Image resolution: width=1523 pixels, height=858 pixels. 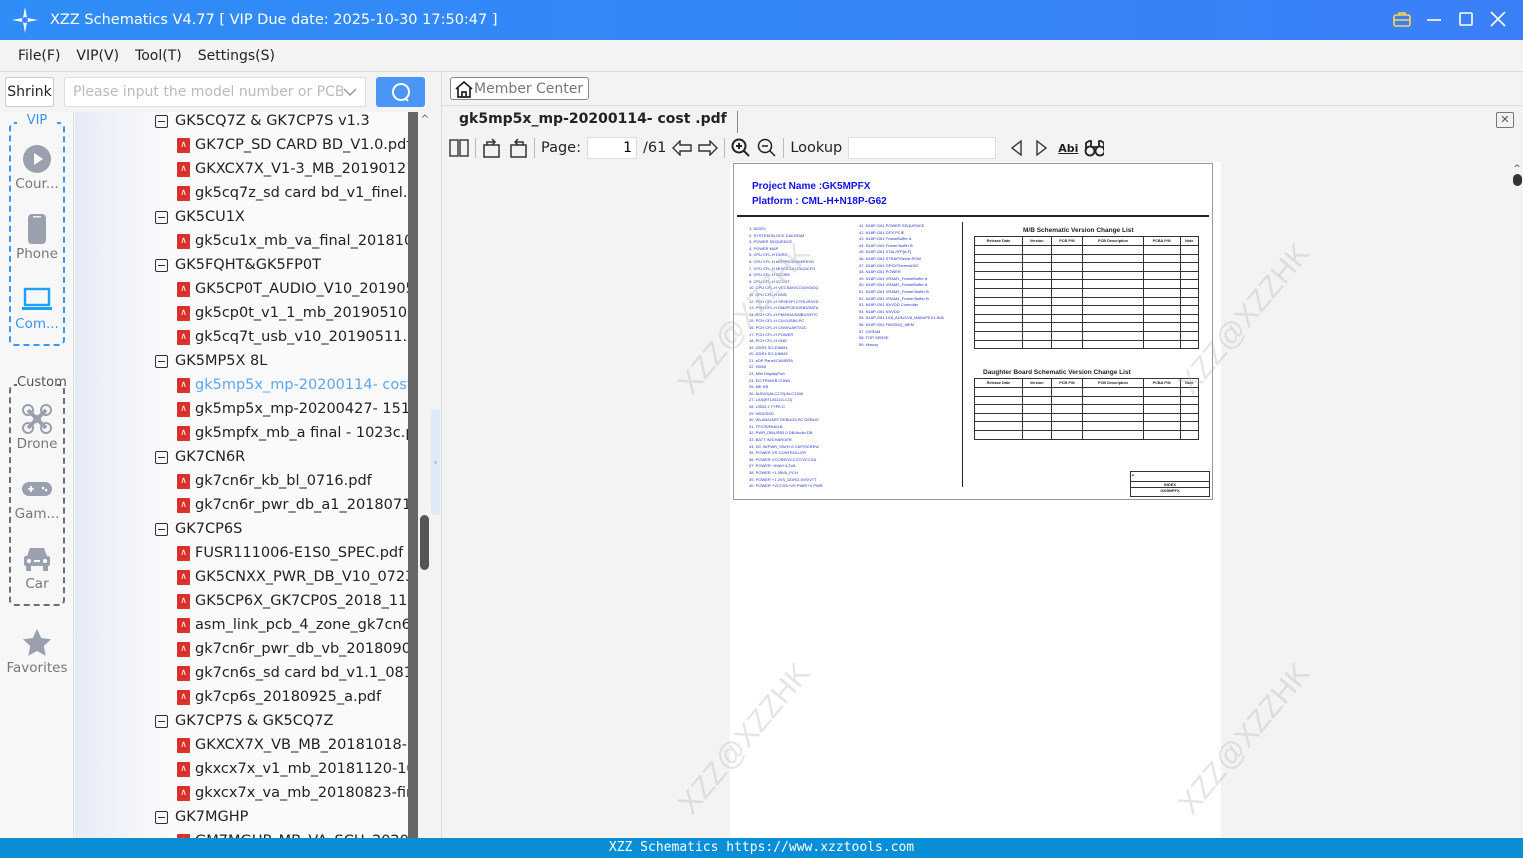 I want to click on tree-file: ∧ gk7cn6r_pwr_db_a1_20180712.p, so click(x=292, y=505).